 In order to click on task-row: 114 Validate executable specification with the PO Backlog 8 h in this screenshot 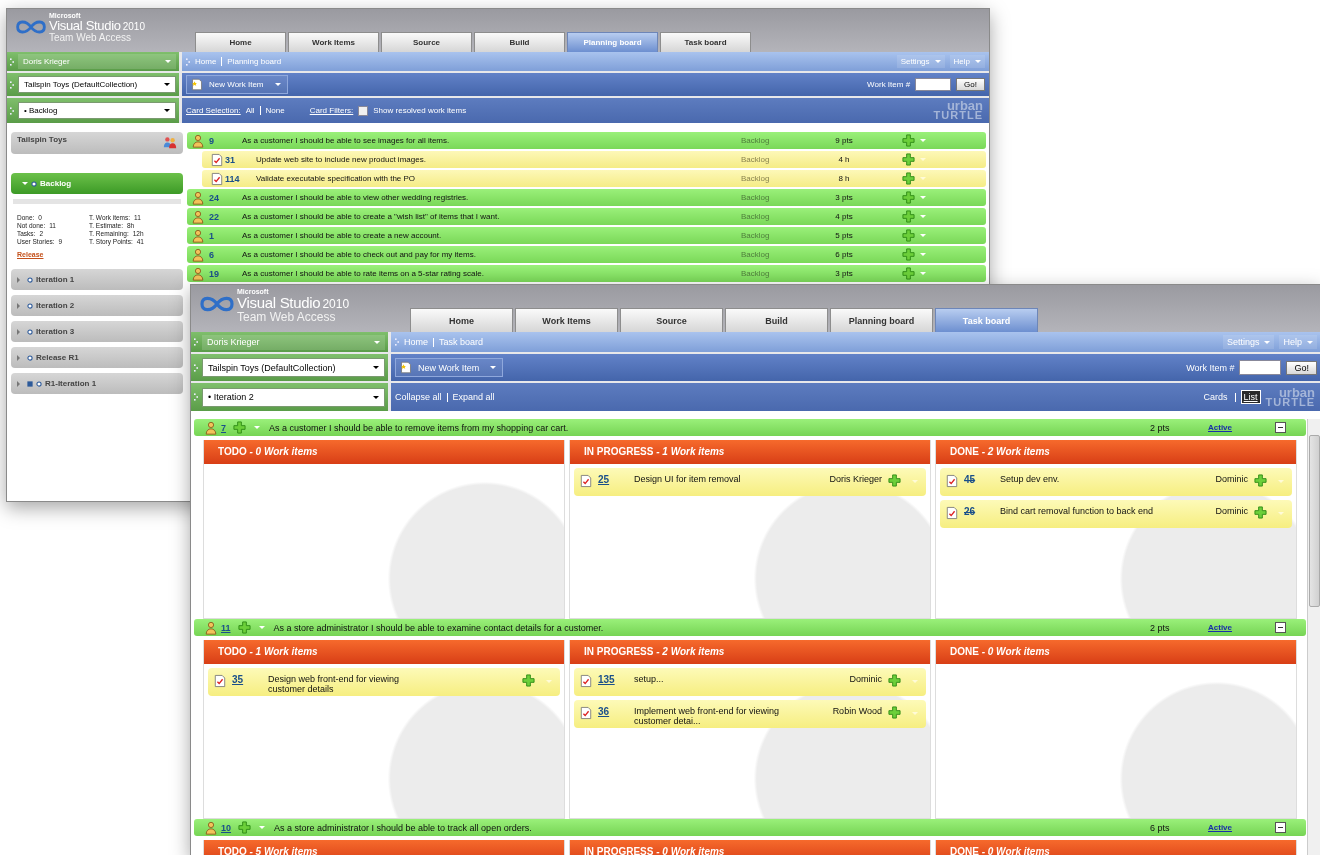, I will do `click(594, 178)`.